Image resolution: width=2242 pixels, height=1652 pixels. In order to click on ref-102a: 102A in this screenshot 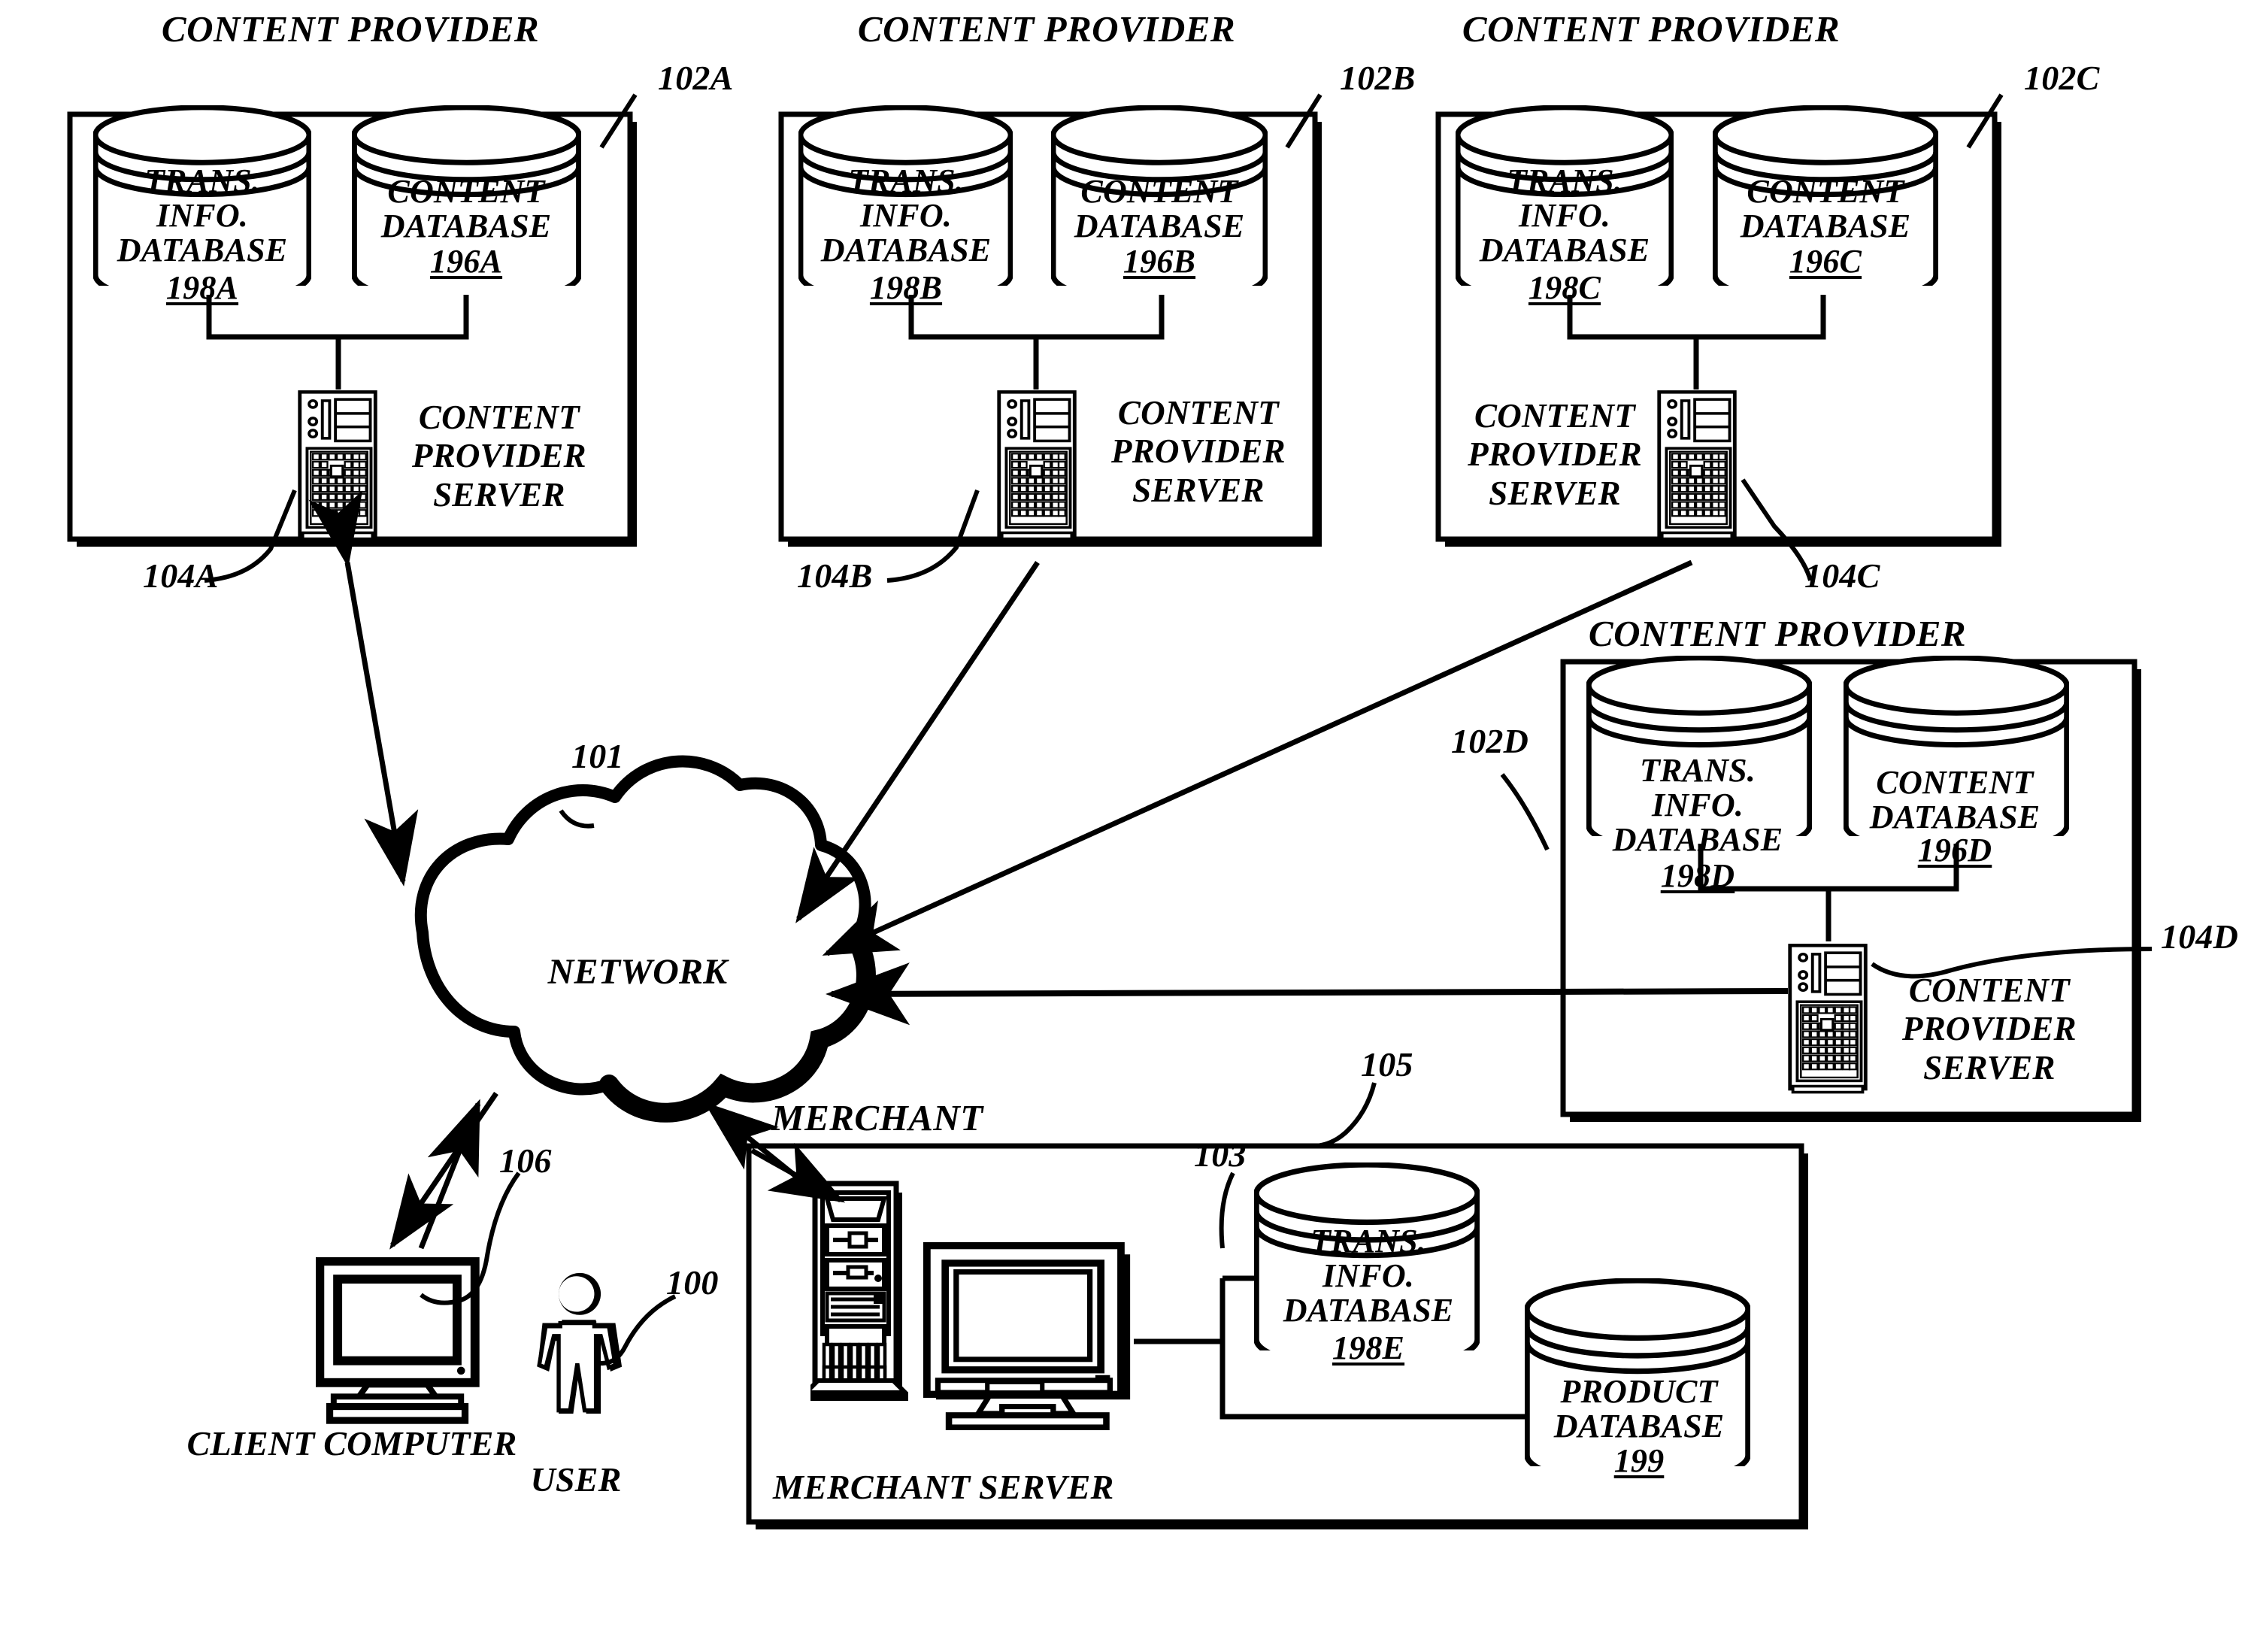, I will do `click(696, 78)`.